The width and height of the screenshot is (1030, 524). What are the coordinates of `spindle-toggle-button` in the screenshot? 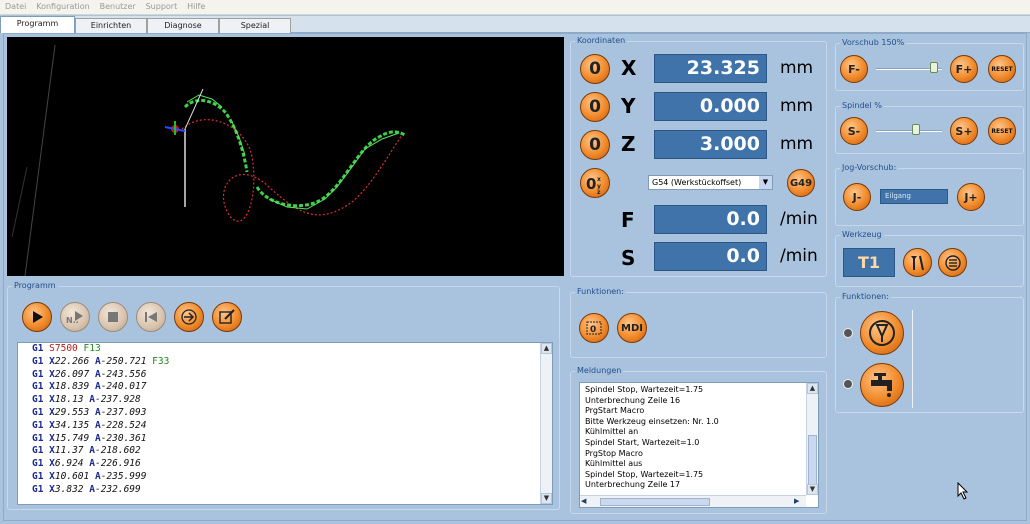 It's located at (882, 333).